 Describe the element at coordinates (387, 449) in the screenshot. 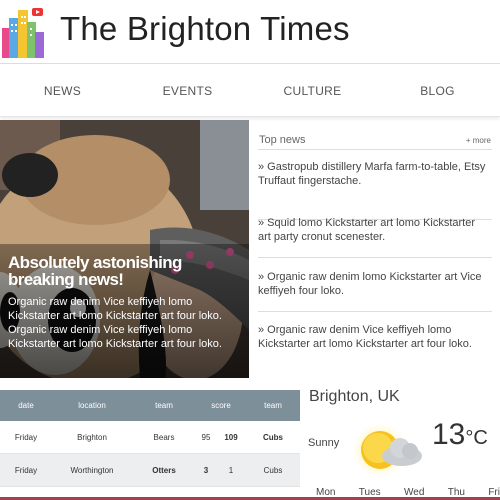

I see `sun-cloud-icon` at that location.